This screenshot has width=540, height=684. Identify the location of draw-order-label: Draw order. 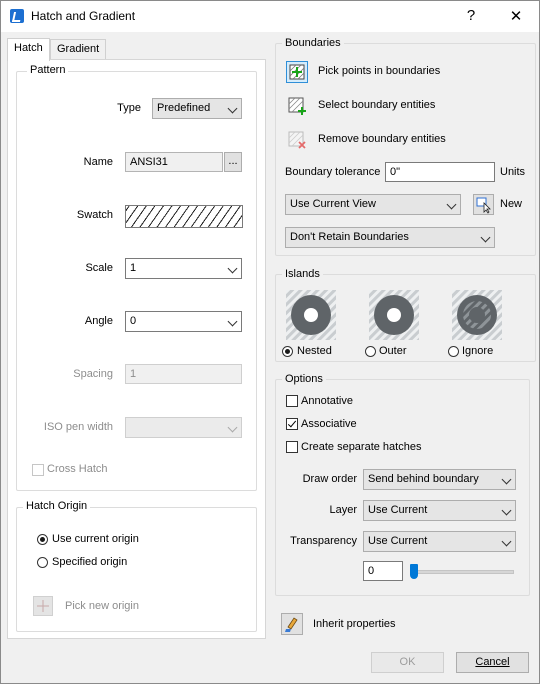
(329, 479).